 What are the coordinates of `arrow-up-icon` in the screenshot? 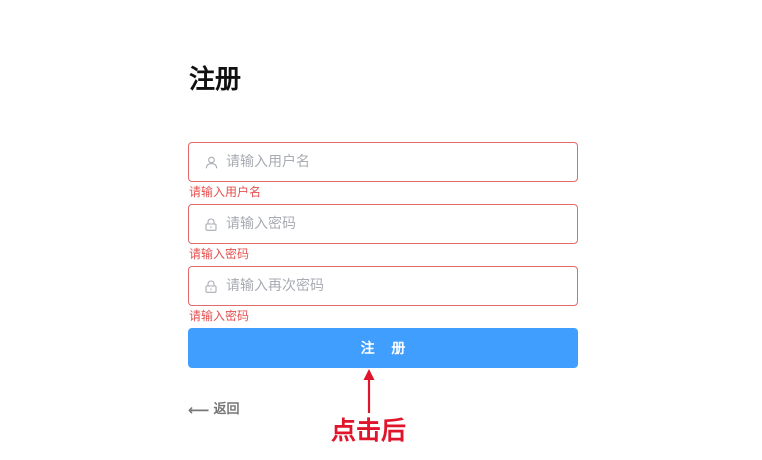 It's located at (369, 393).